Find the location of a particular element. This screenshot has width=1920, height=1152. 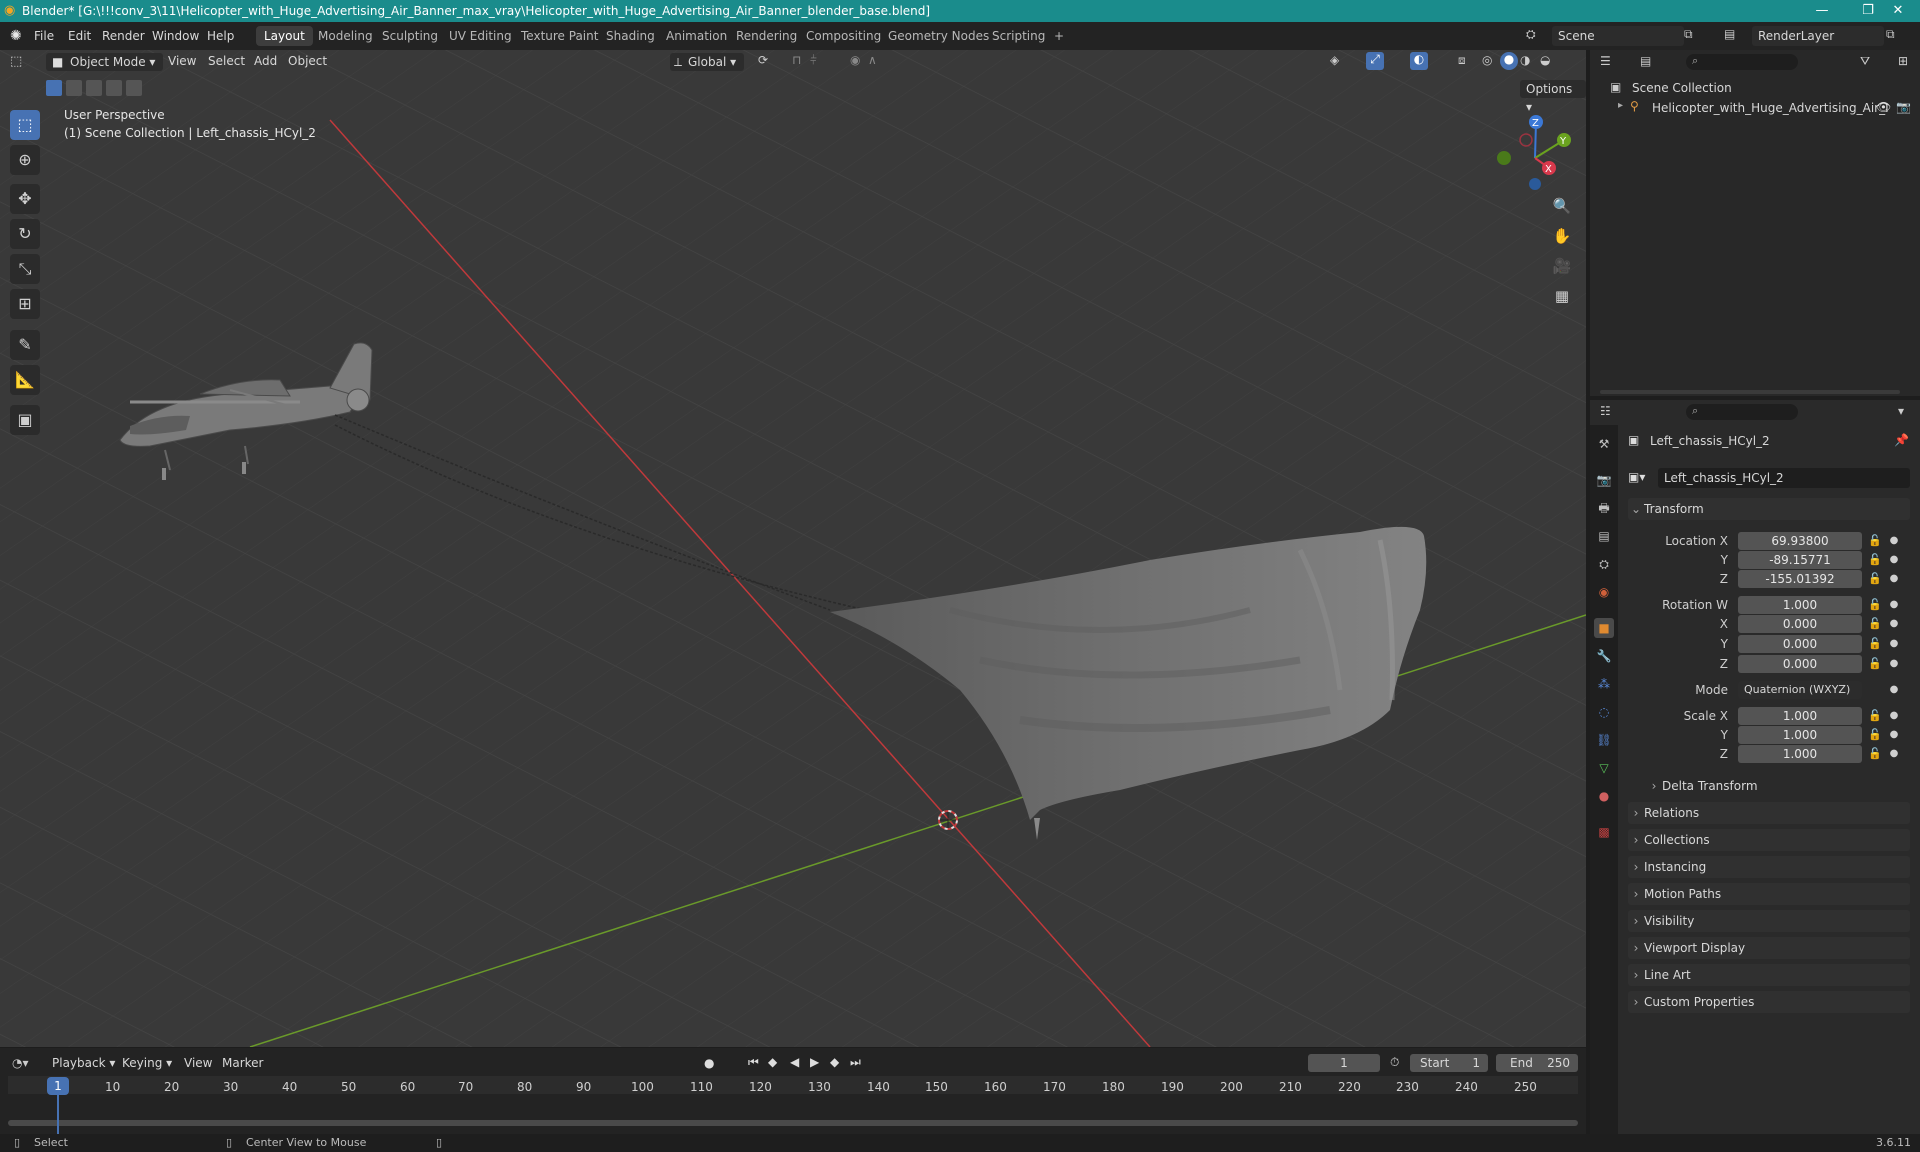

tool-rotate: ↻ is located at coordinates (25, 234).